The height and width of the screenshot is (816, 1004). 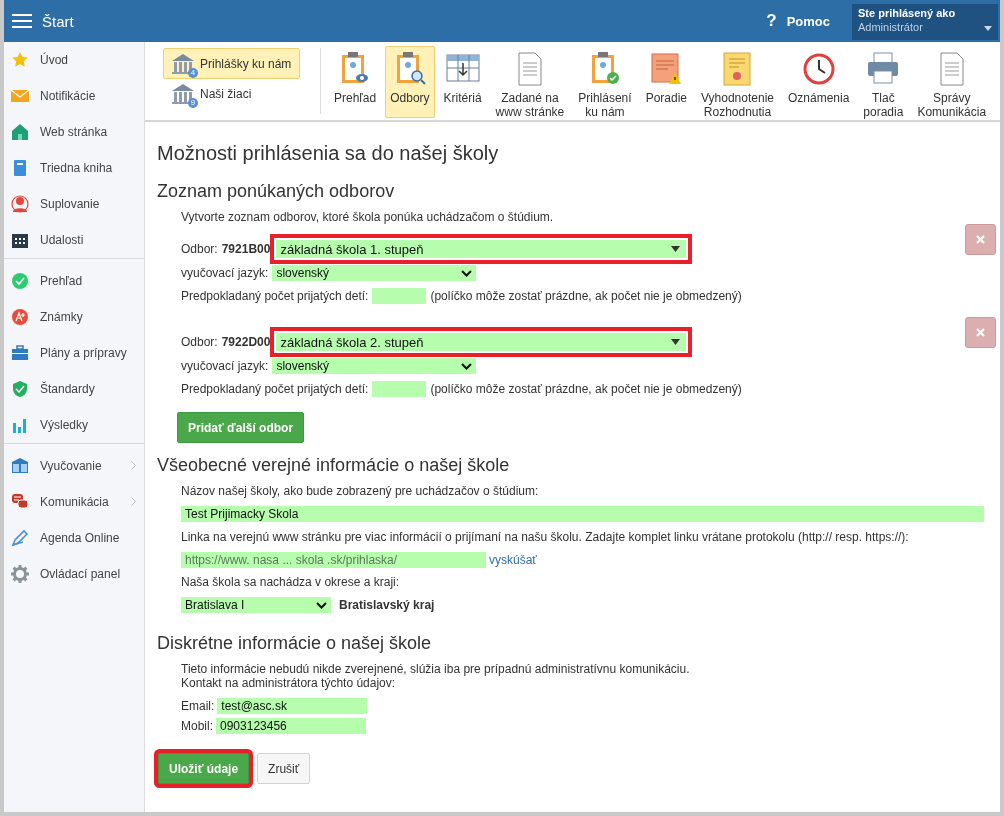 I want to click on toolbar-button: Odbory, so click(x=410, y=82).